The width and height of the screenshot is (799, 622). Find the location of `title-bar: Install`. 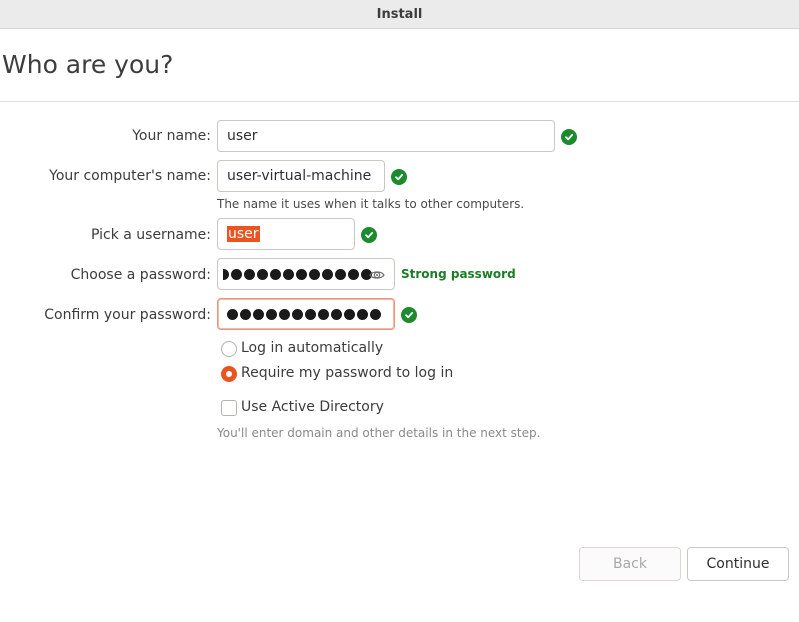

title-bar: Install is located at coordinates (399, 14).